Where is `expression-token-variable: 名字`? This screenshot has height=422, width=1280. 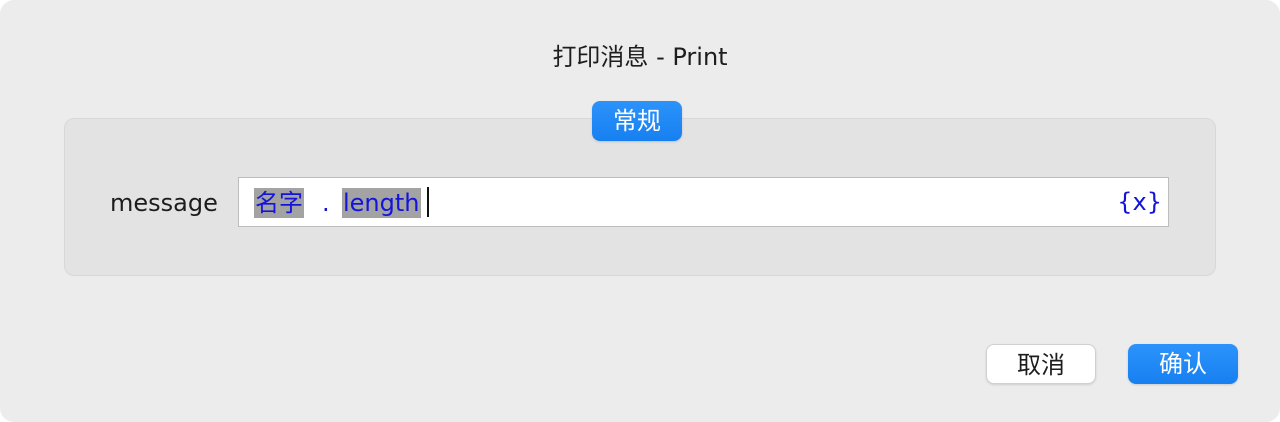 expression-token-variable: 名字 is located at coordinates (279, 203).